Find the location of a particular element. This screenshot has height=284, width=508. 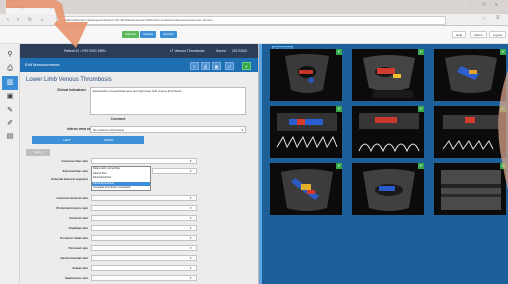

worklist-button: Worklist is located at coordinates (168, 34).